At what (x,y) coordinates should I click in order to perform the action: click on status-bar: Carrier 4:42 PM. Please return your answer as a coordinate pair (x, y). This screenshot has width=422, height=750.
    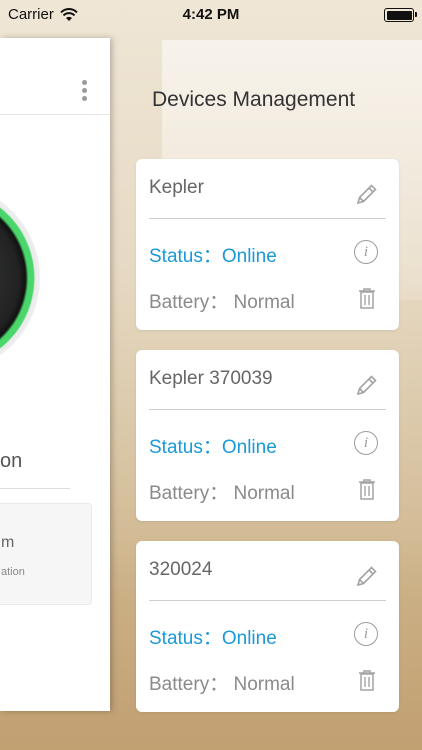
    Looking at the image, I should click on (211, 15).